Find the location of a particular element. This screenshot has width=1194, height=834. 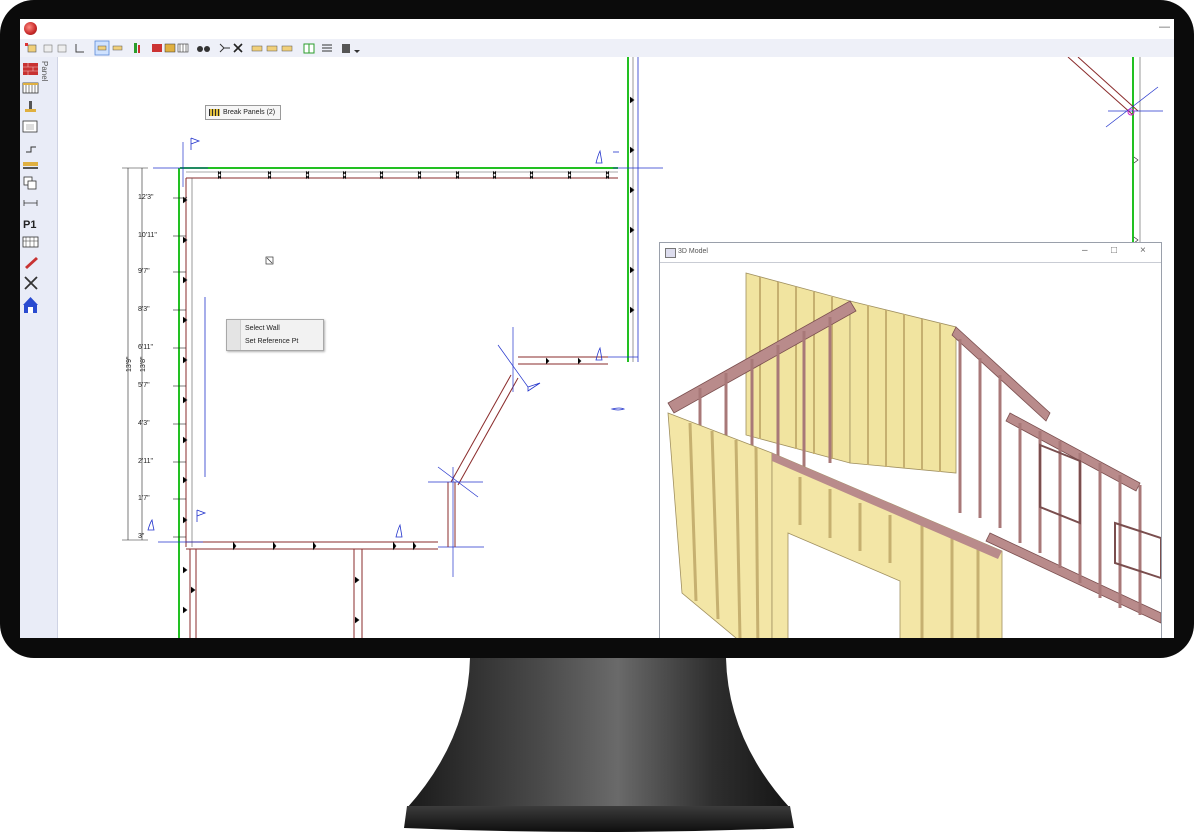

dimension-tick: 10'11" is located at coordinates (147, 235).